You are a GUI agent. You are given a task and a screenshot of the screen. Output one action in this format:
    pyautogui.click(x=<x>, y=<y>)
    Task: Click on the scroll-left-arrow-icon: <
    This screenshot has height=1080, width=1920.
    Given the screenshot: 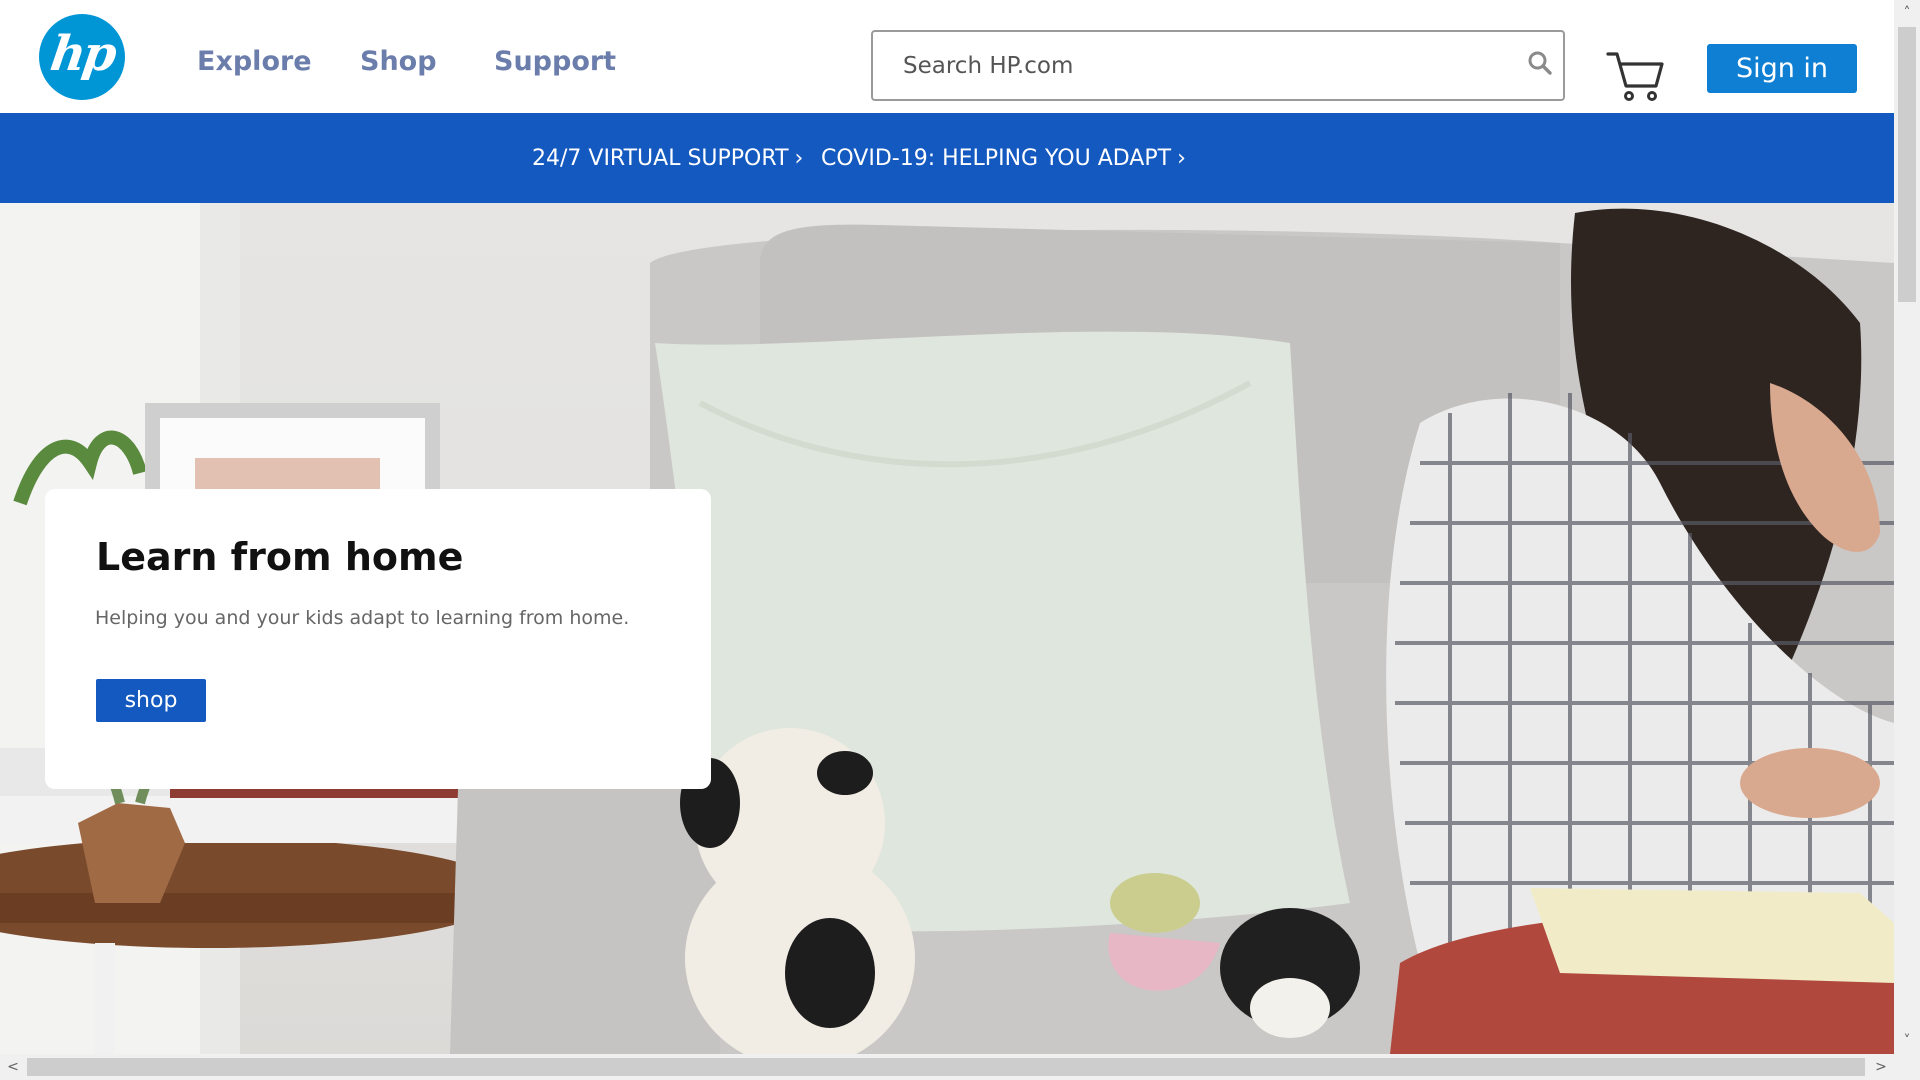 What is the action you would take?
    pyautogui.click(x=13, y=1067)
    